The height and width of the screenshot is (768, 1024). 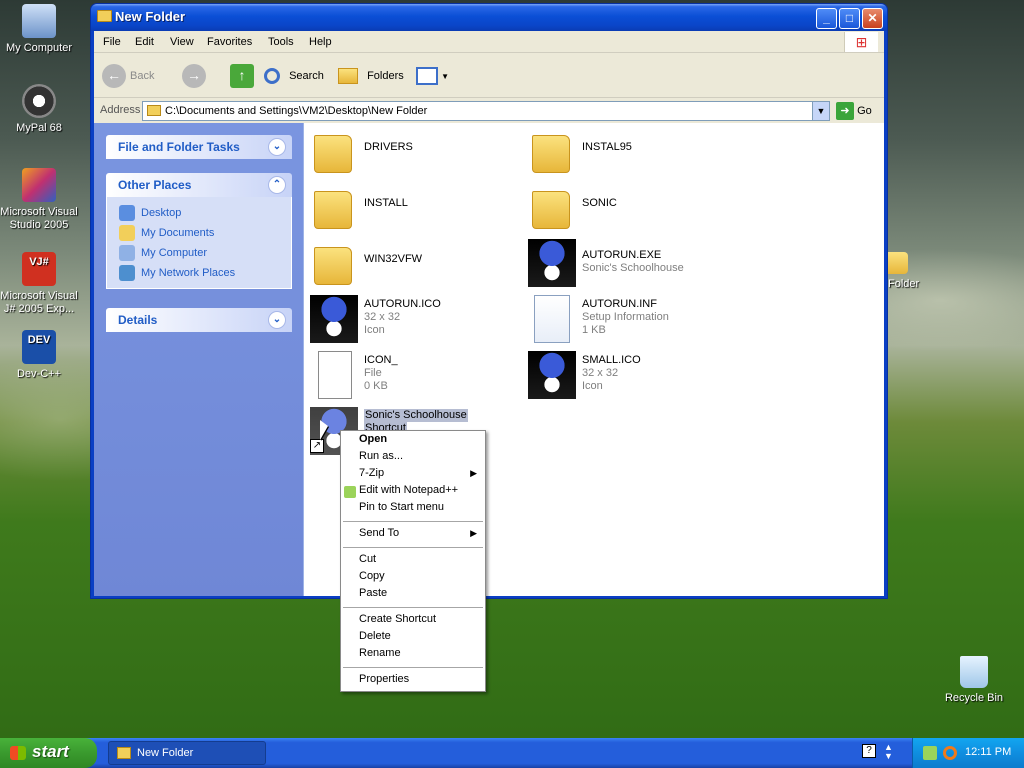 What do you see at coordinates (633, 377) in the screenshot?
I see `file-item-small-ico: SMALL.ICO 32 x 32 Icon` at bounding box center [633, 377].